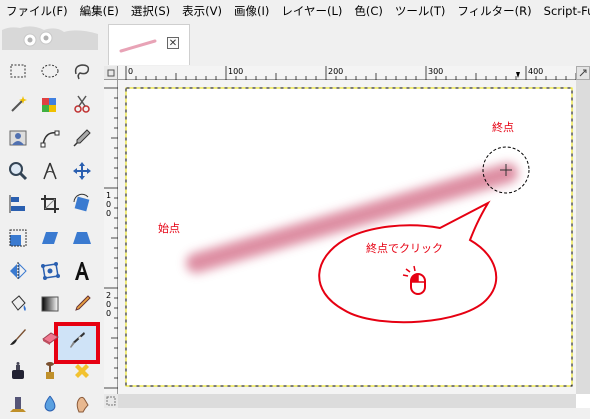 This screenshot has width=590, height=419. Describe the element at coordinates (518, 75) in the screenshot. I see `ruler-pointer-marker` at that location.